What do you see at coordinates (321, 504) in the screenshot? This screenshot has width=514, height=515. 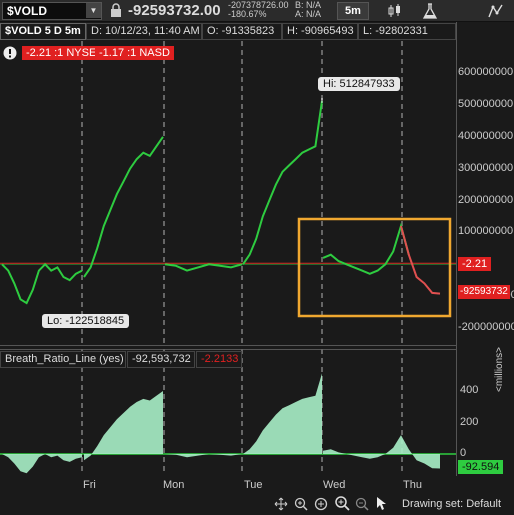 I see `zoom-fit-icon` at bounding box center [321, 504].